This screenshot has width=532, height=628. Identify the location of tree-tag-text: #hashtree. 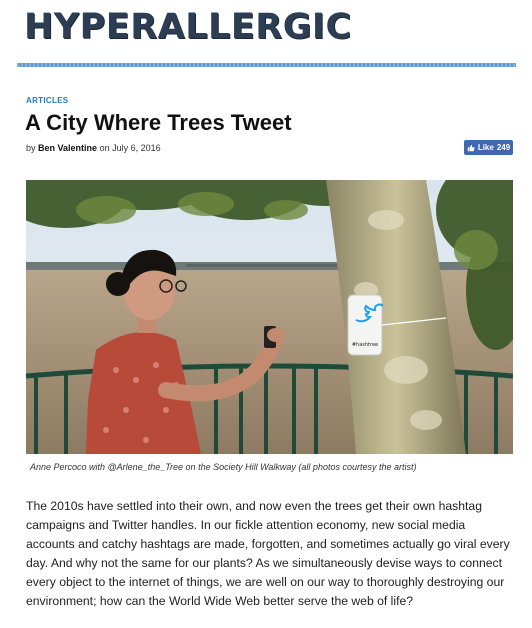
(365, 345).